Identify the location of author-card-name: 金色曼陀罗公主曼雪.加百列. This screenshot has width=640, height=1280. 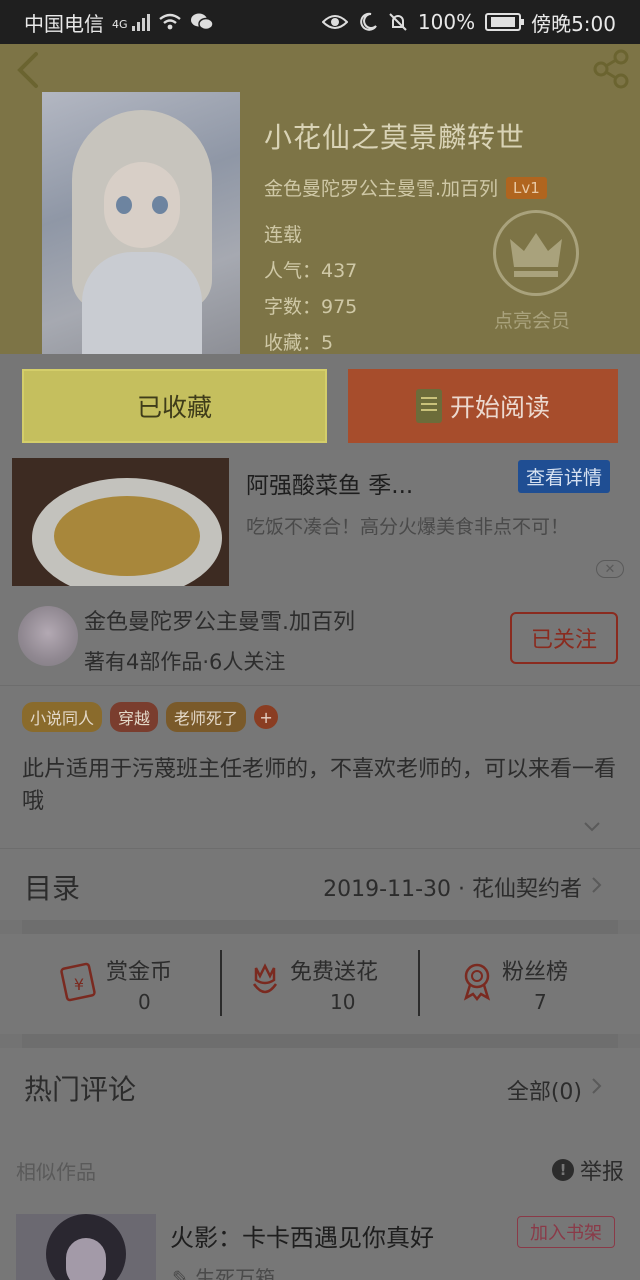
(219, 620).